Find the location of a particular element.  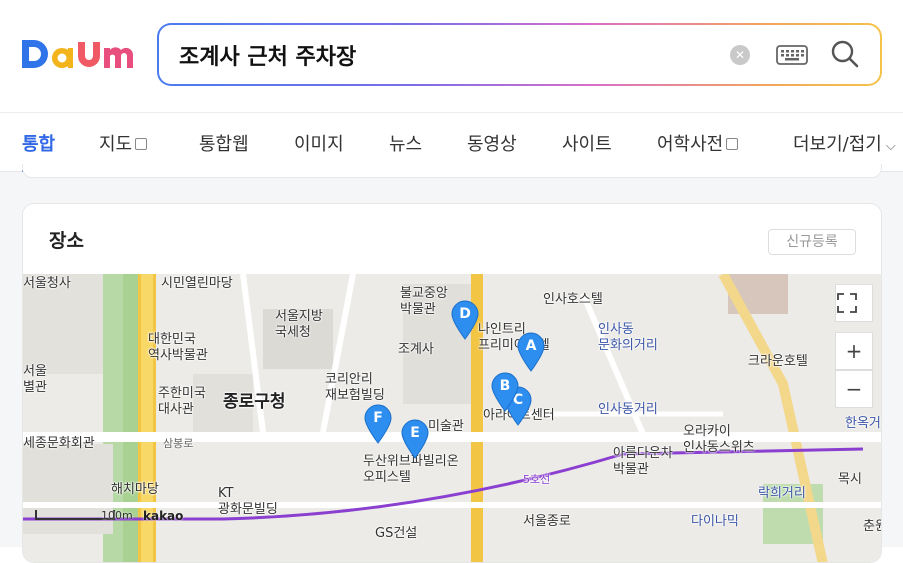

map-label: 오라카이 인사동스위츠 is located at coordinates (719, 439).